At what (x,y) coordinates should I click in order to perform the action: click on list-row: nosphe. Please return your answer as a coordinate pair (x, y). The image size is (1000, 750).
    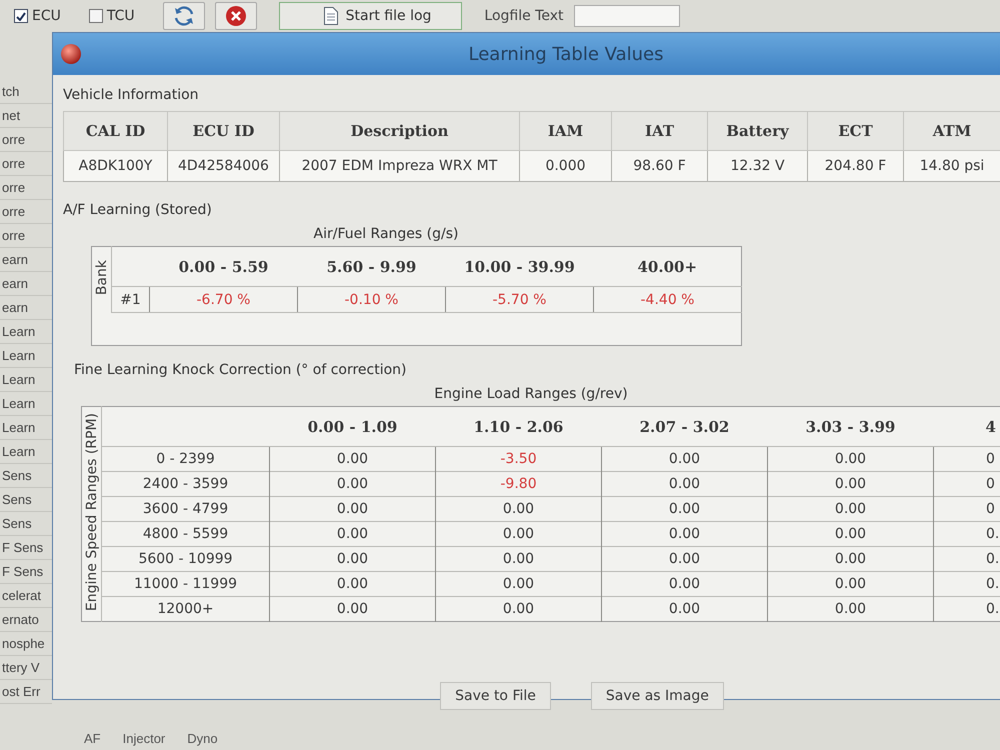
    Looking at the image, I should click on (23, 643).